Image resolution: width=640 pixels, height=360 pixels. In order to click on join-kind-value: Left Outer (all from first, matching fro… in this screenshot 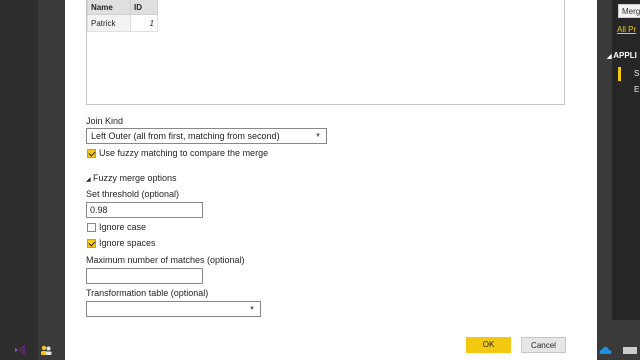, I will do `click(185, 136)`.